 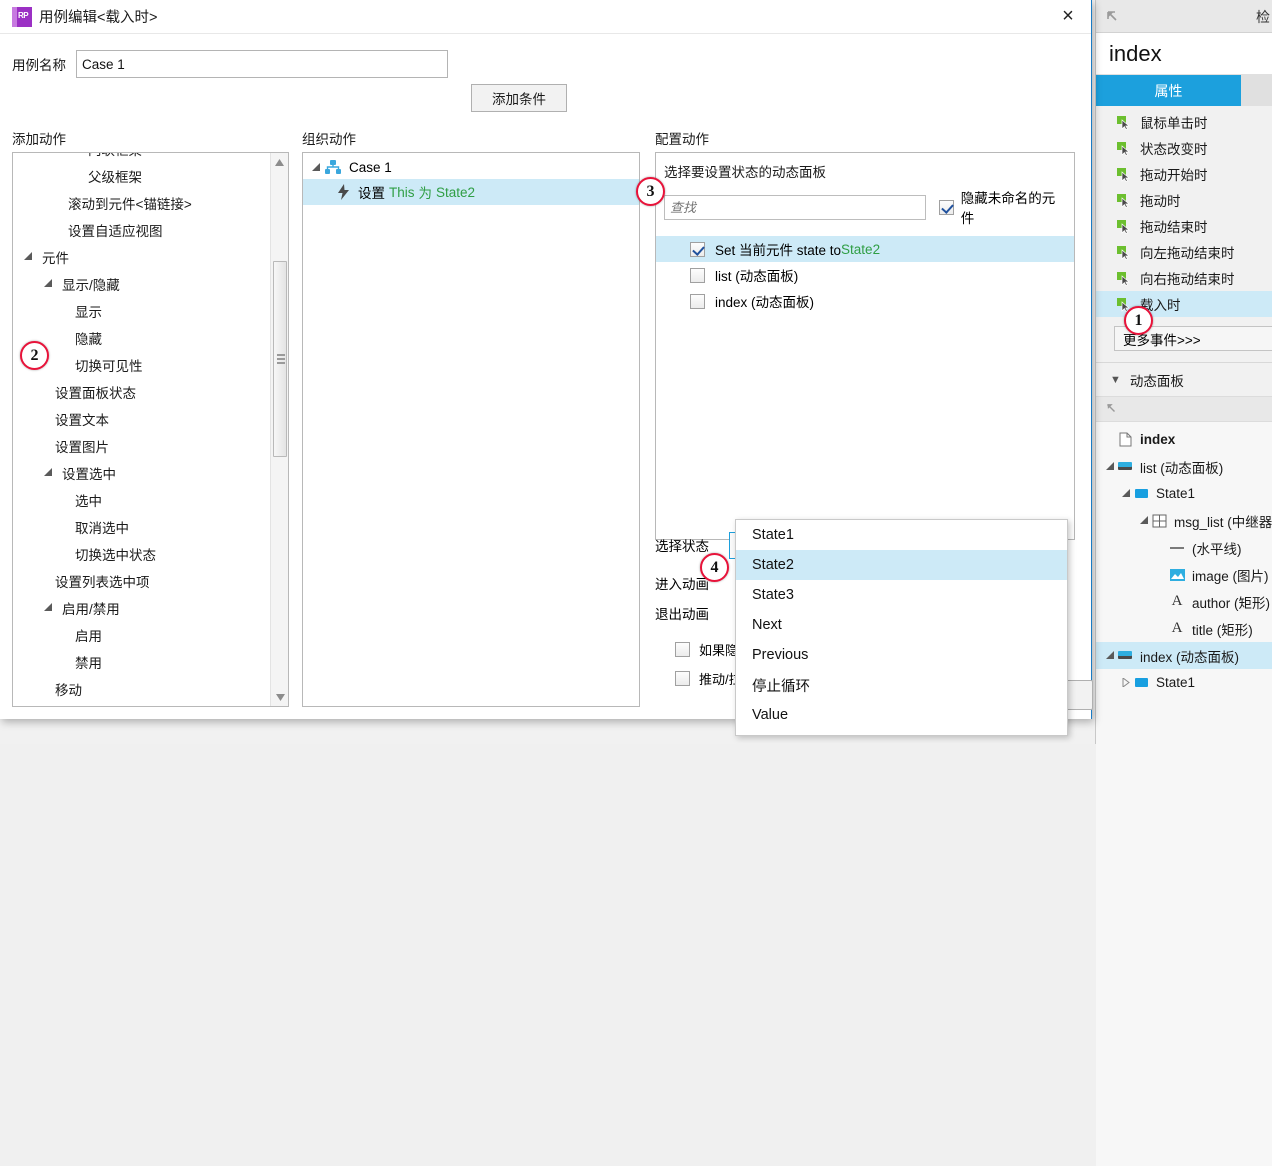 What do you see at coordinates (142, 310) in the screenshot?
I see `action-tree-item: 显示` at bounding box center [142, 310].